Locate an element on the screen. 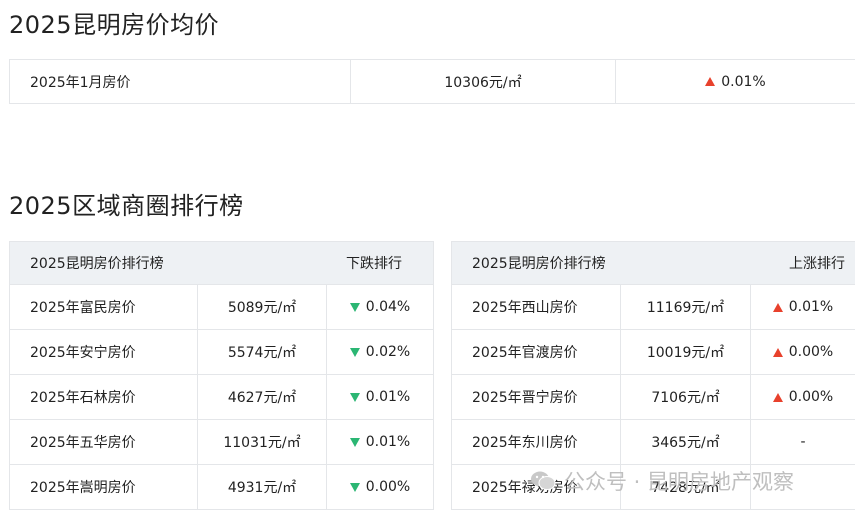  summary-price: 10306元/㎡ is located at coordinates (483, 81).